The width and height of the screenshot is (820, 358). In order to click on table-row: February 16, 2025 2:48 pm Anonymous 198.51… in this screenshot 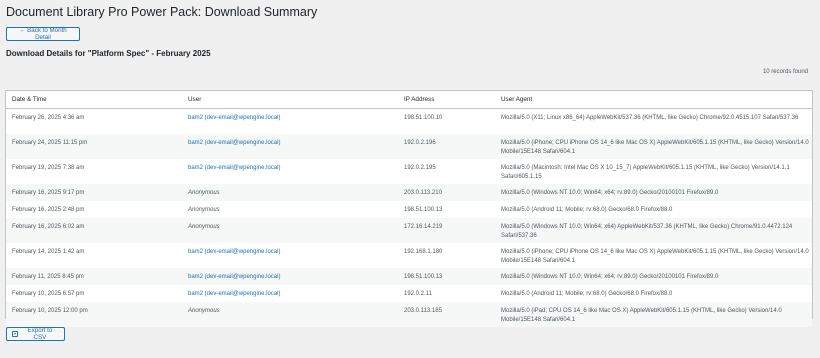, I will do `click(409, 209)`.